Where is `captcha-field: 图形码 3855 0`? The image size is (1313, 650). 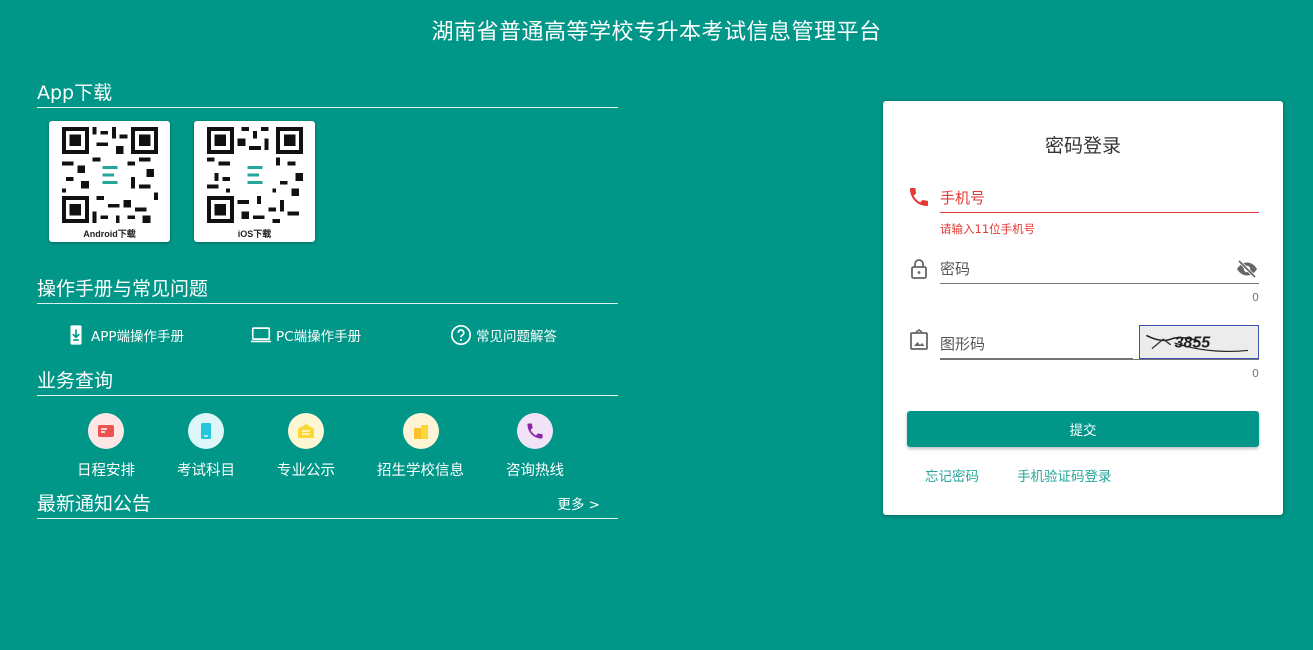
captcha-field: 图形码 3855 0 is located at coordinates (1083, 353).